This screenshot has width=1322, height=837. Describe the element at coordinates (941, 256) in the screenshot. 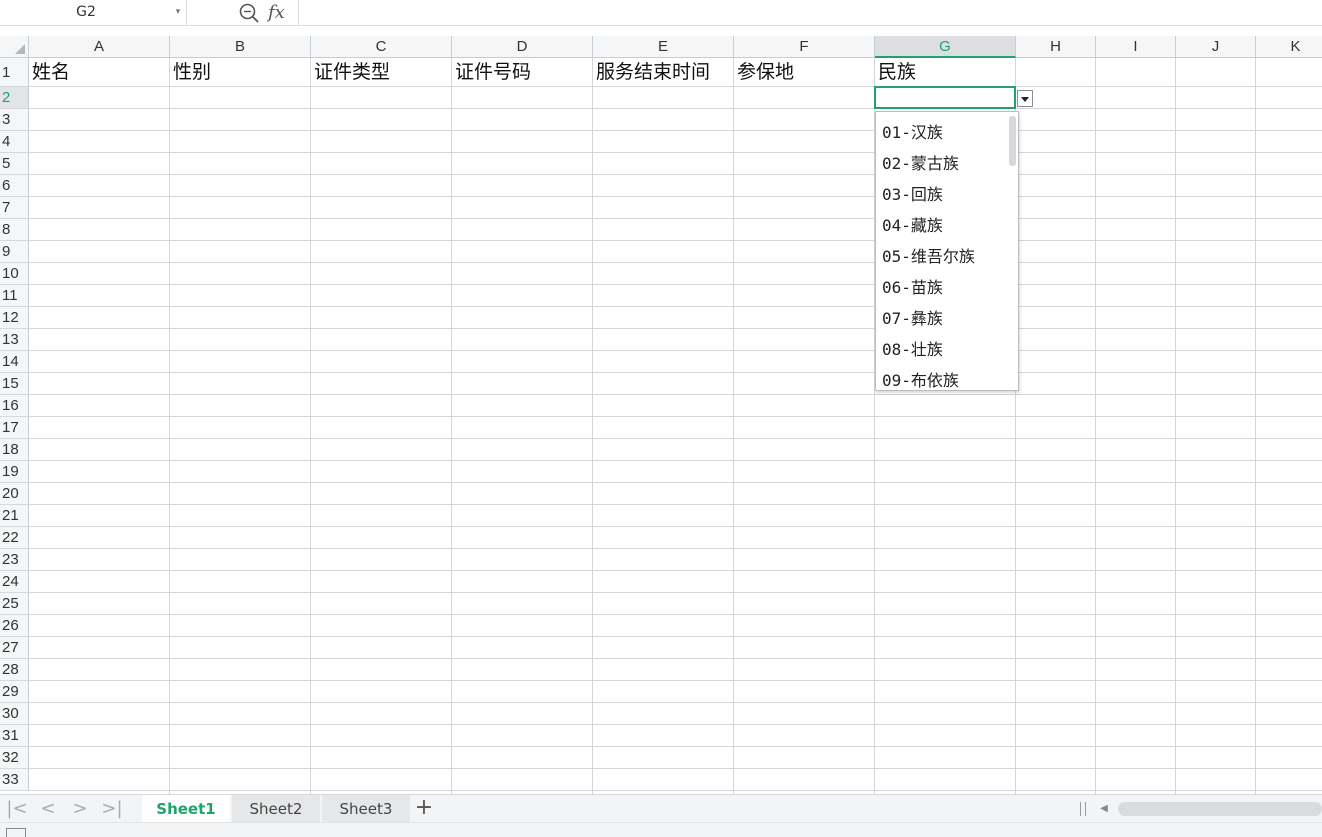

I see `dropdown-option: 05-维吾尔族` at that location.